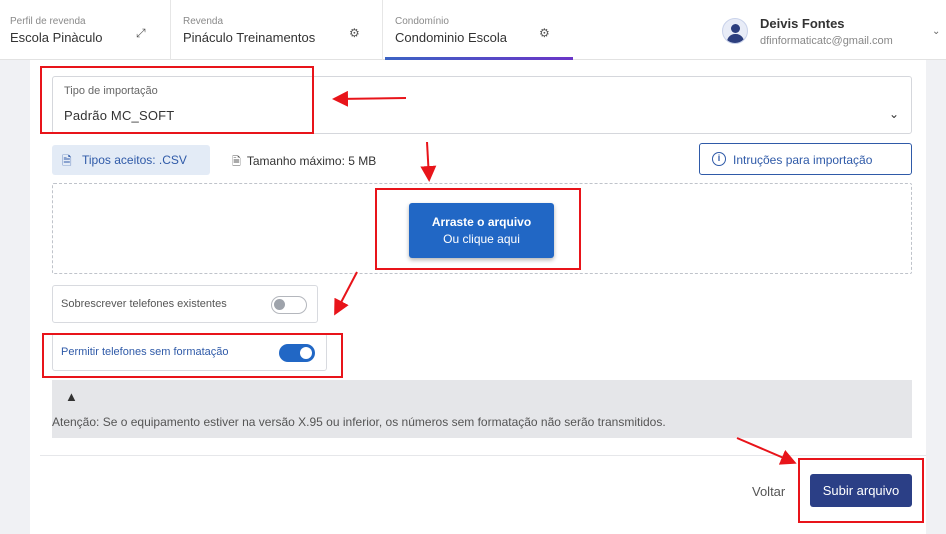  Describe the element at coordinates (236, 162) in the screenshot. I see `file-size-icon: 🗎` at that location.